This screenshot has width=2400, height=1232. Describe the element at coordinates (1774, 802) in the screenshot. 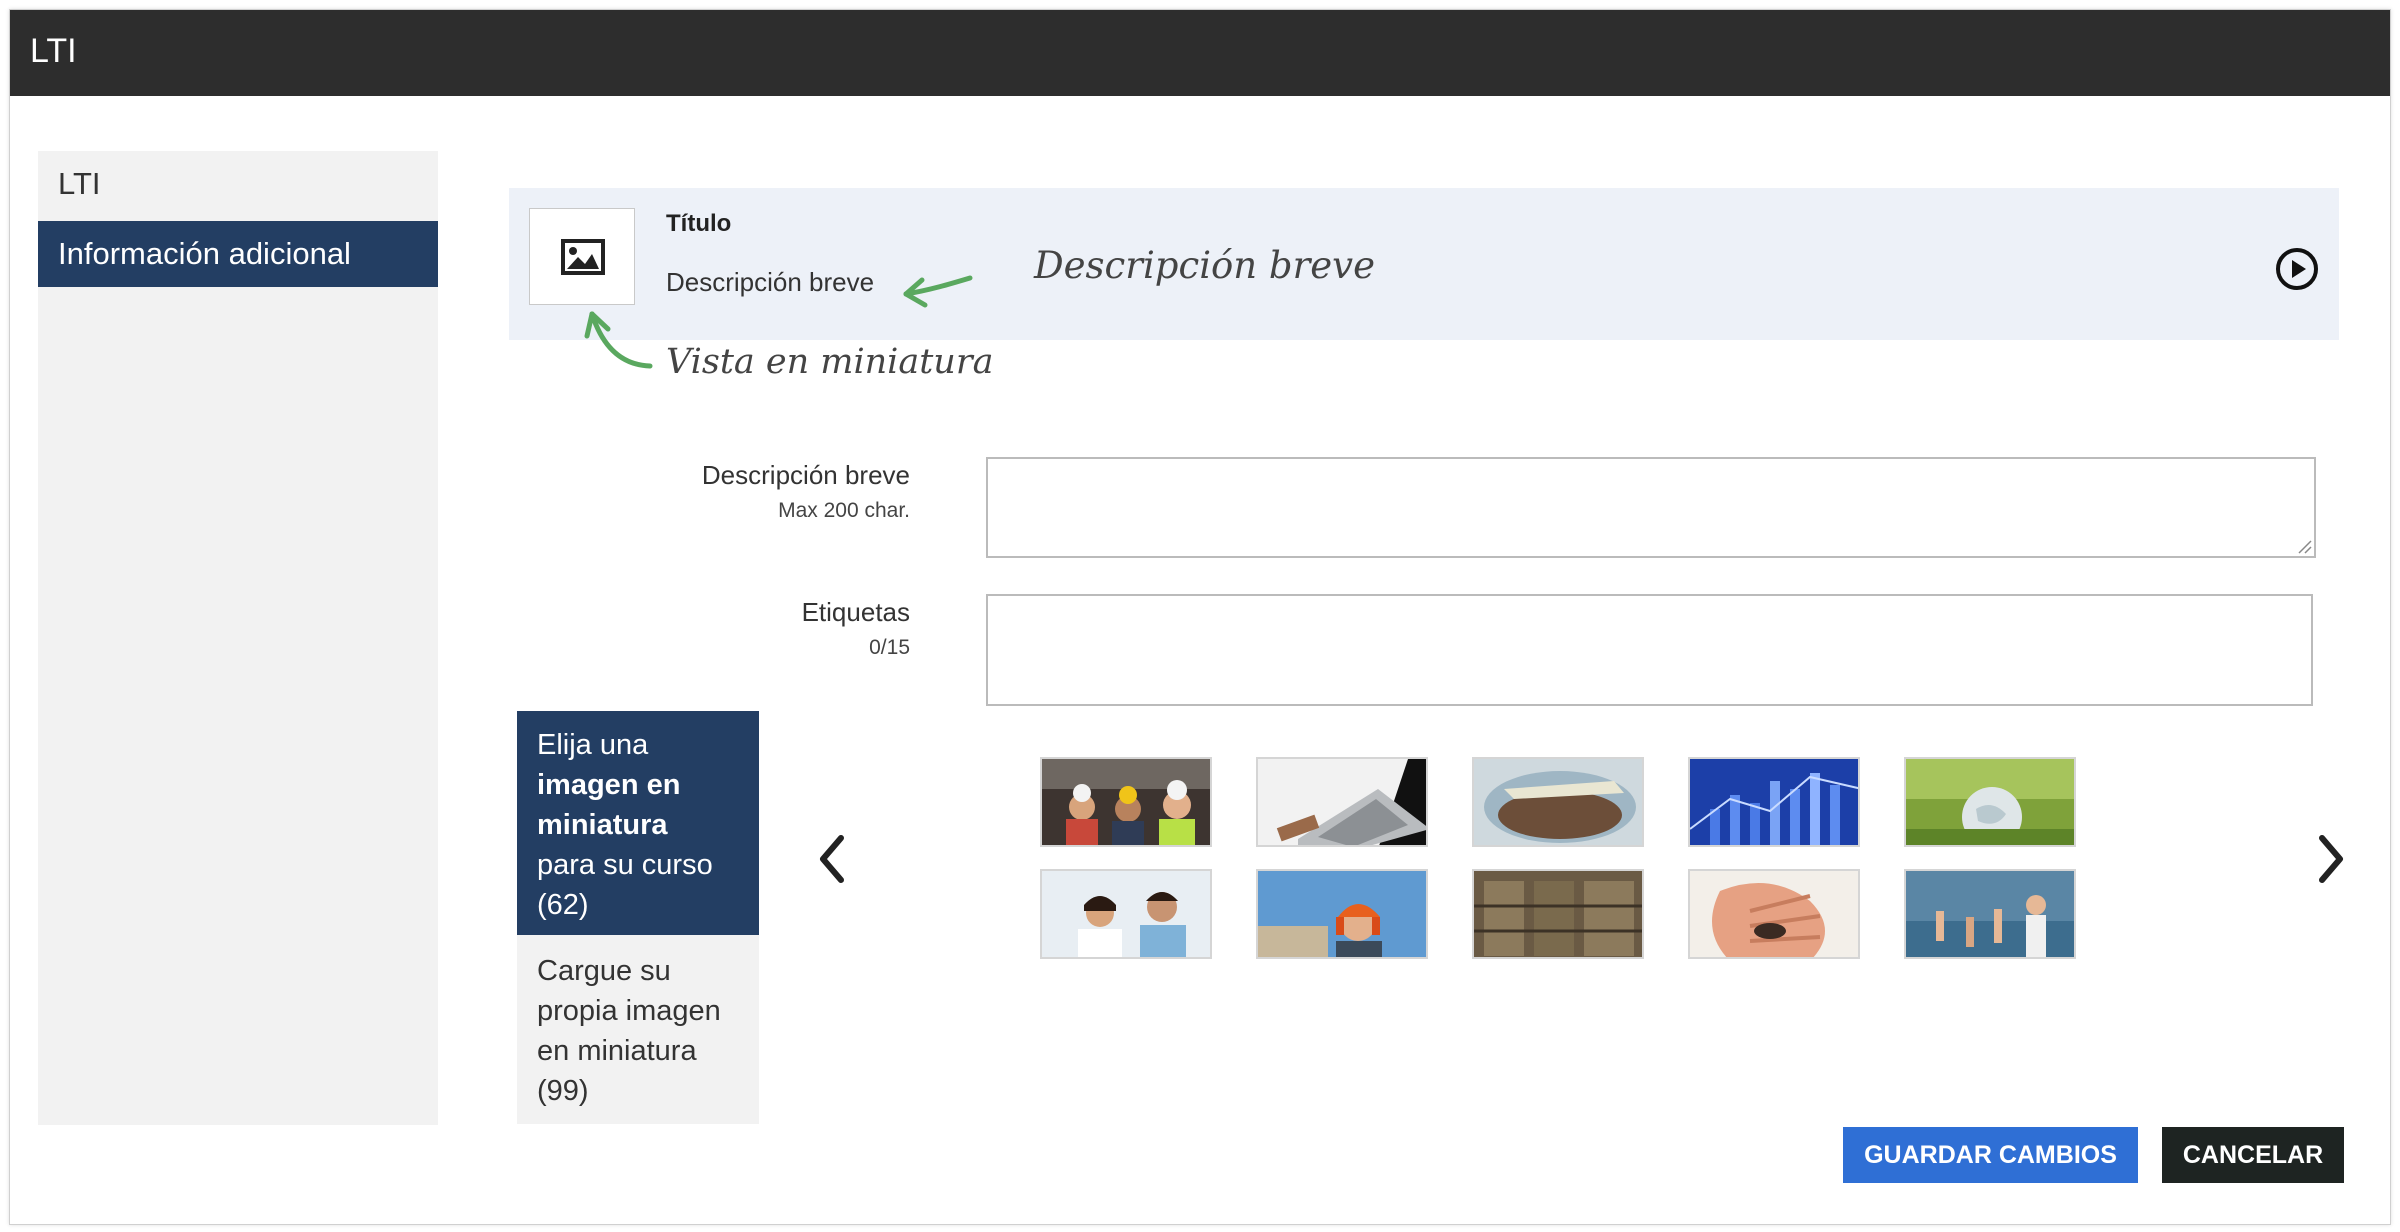

I see `chart-photo` at that location.